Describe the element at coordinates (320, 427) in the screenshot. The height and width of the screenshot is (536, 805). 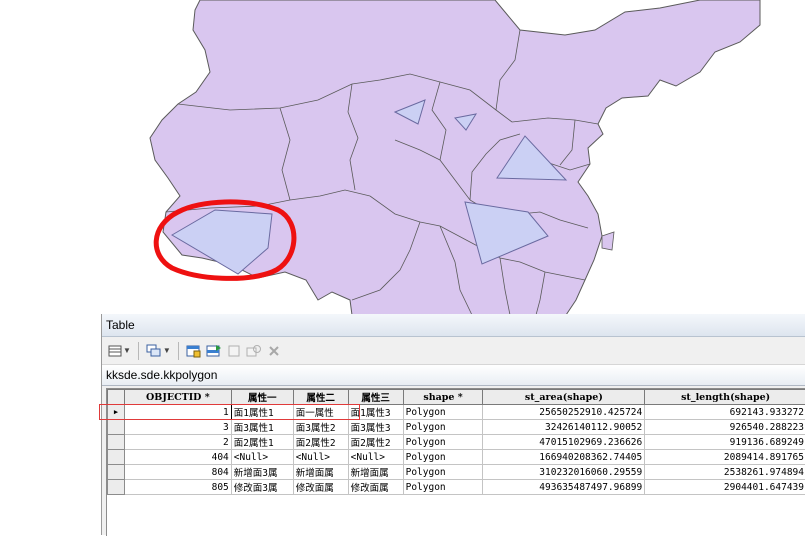
I see `attr2-cell: 面3属性2` at that location.